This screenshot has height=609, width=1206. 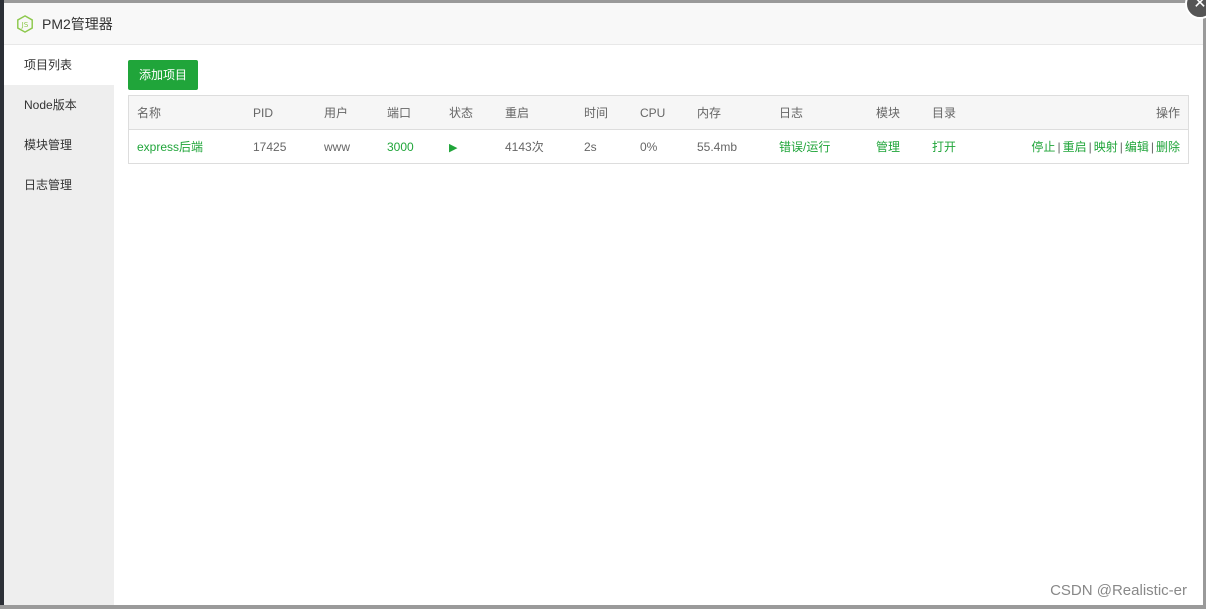 I want to click on sidebar-item-node-version: Node版本, so click(x=59, y=105).